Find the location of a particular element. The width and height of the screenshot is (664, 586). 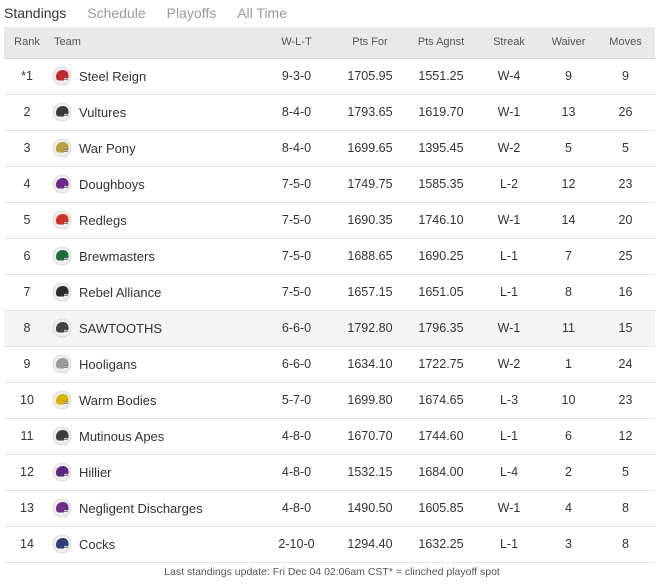

team-cell: SAWTOOTHS is located at coordinates (154, 328).